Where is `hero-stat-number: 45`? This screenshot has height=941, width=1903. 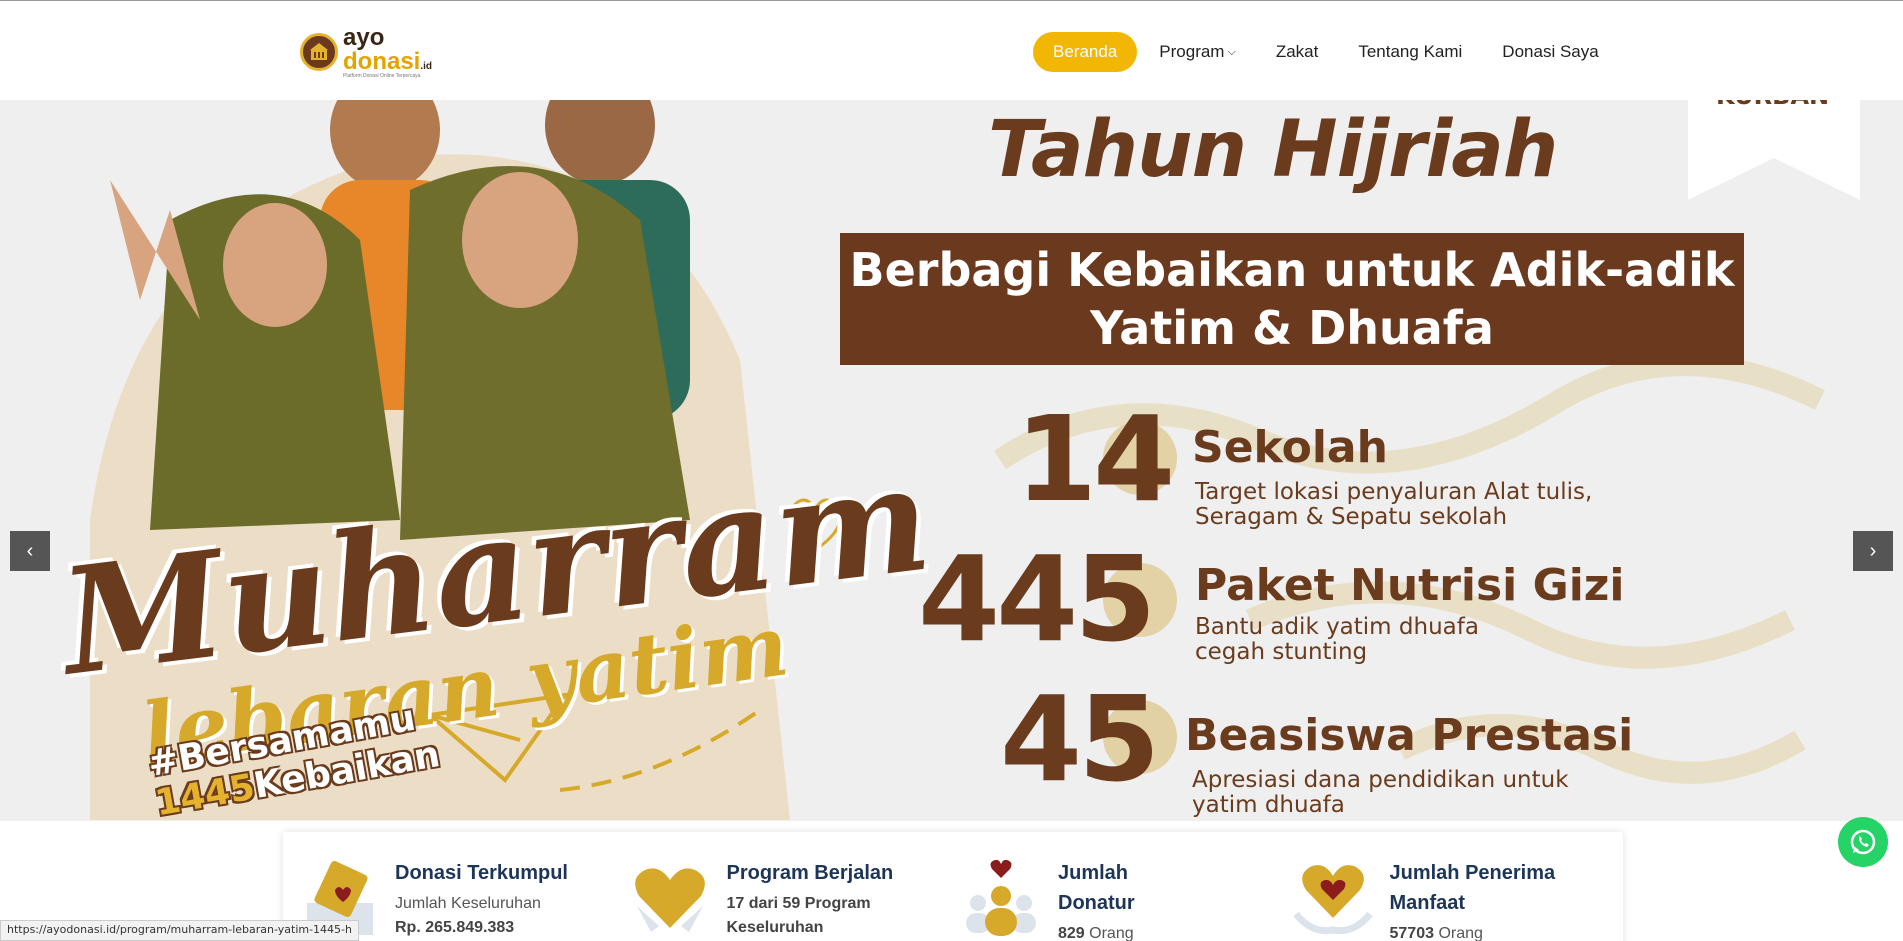
hero-stat-number: 45 is located at coordinates (1080, 739).